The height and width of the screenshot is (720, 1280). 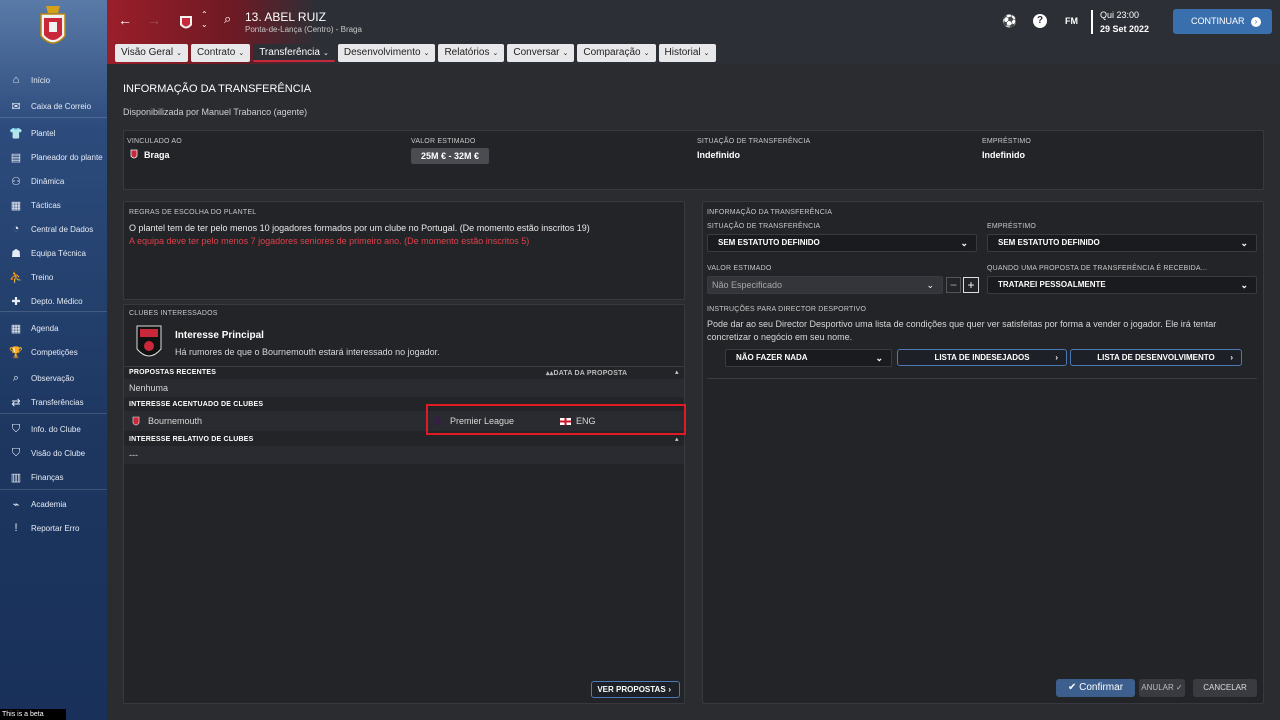 What do you see at coordinates (386, 53) in the screenshot?
I see `tab-3: Desenvolvimento ⌄` at bounding box center [386, 53].